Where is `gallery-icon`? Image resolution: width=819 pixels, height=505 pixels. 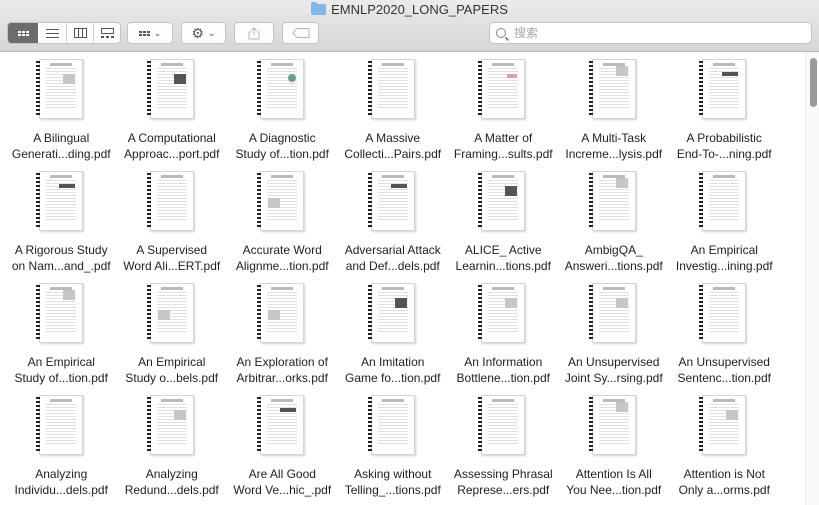
gallery-icon is located at coordinates (107, 33).